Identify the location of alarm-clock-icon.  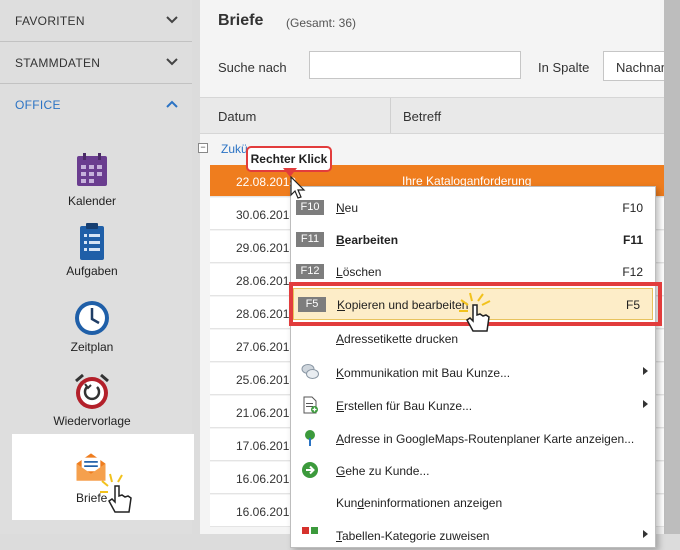
(92, 391).